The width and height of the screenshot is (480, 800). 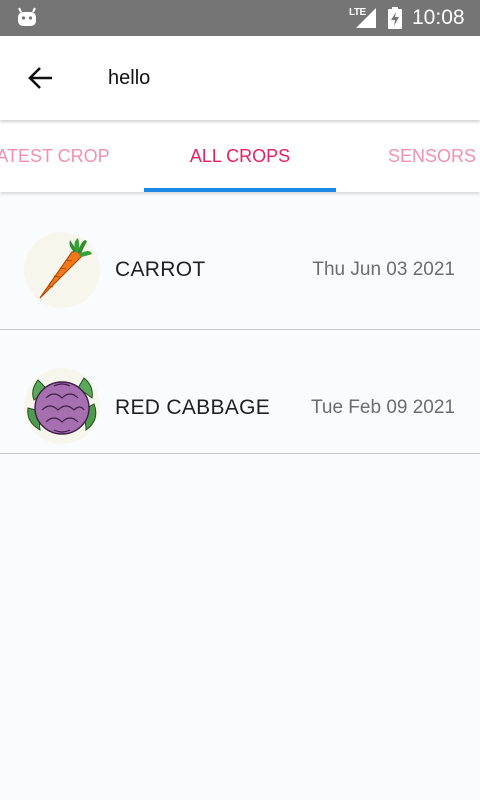 I want to click on arrow-left-icon, so click(x=40, y=78).